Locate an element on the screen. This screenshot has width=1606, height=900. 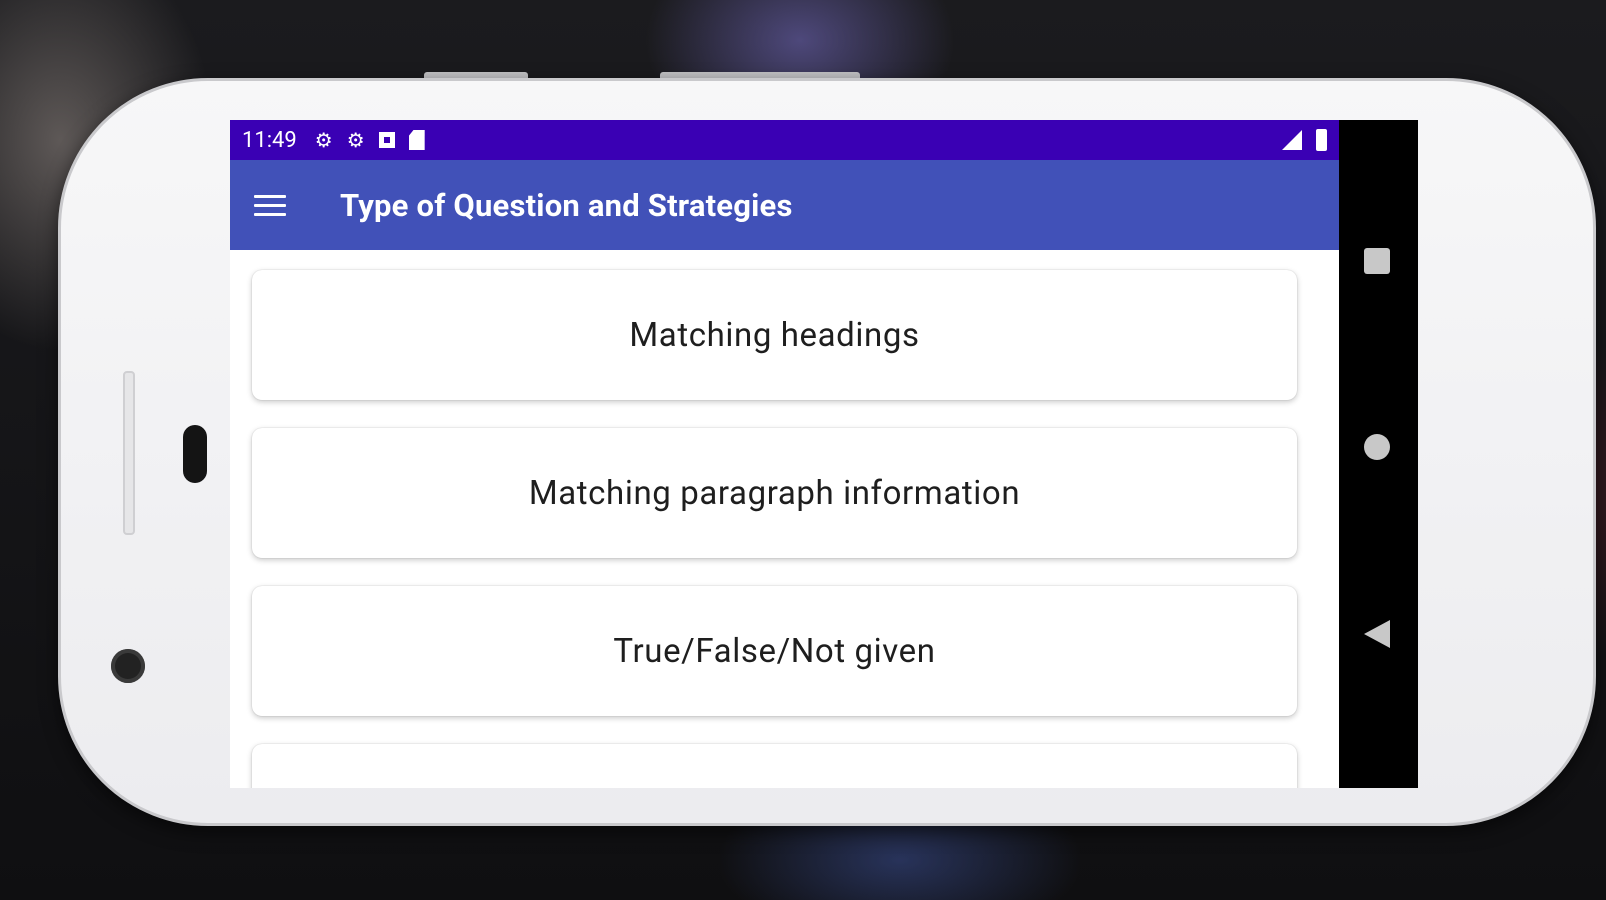
list-item-label: Matching headings is located at coordinates (774, 335).